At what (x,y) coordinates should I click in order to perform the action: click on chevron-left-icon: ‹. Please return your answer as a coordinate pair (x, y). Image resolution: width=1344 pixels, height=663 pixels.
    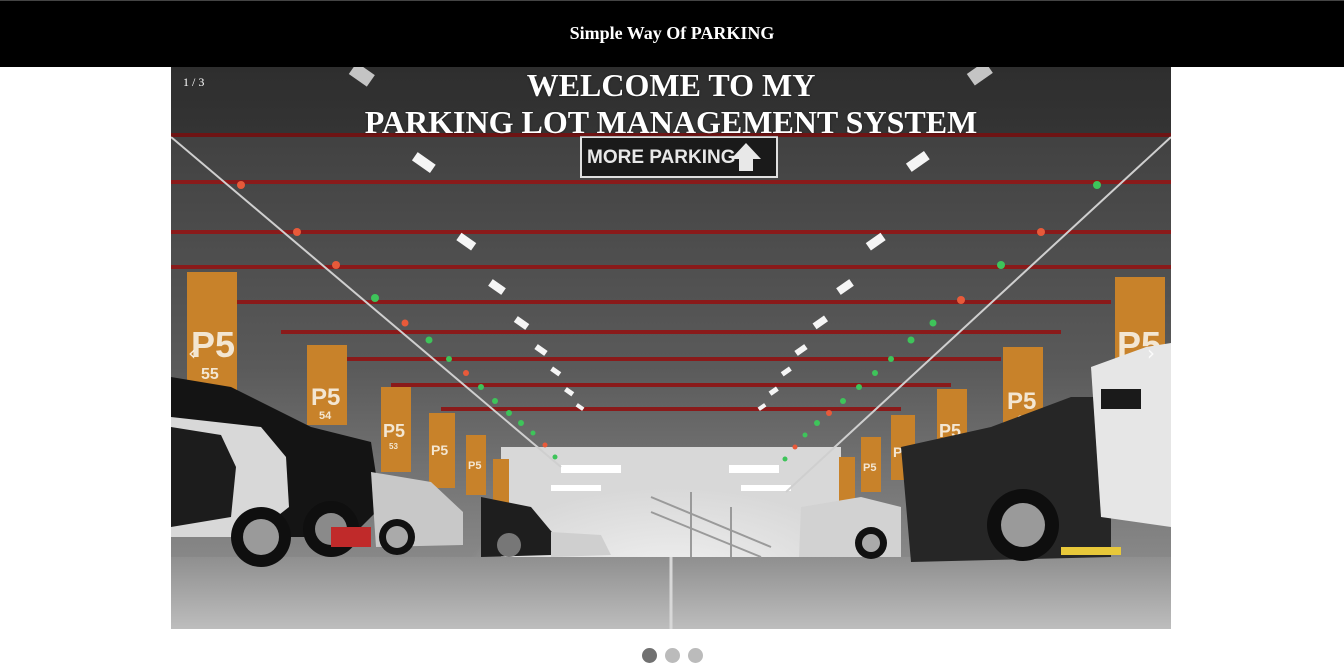
    Looking at the image, I should click on (192, 353).